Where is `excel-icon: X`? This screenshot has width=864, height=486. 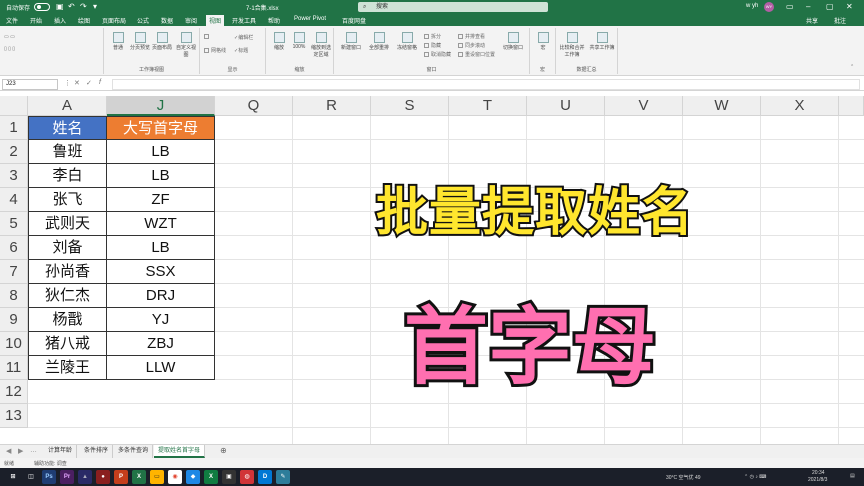 excel-icon: X is located at coordinates (139, 477).